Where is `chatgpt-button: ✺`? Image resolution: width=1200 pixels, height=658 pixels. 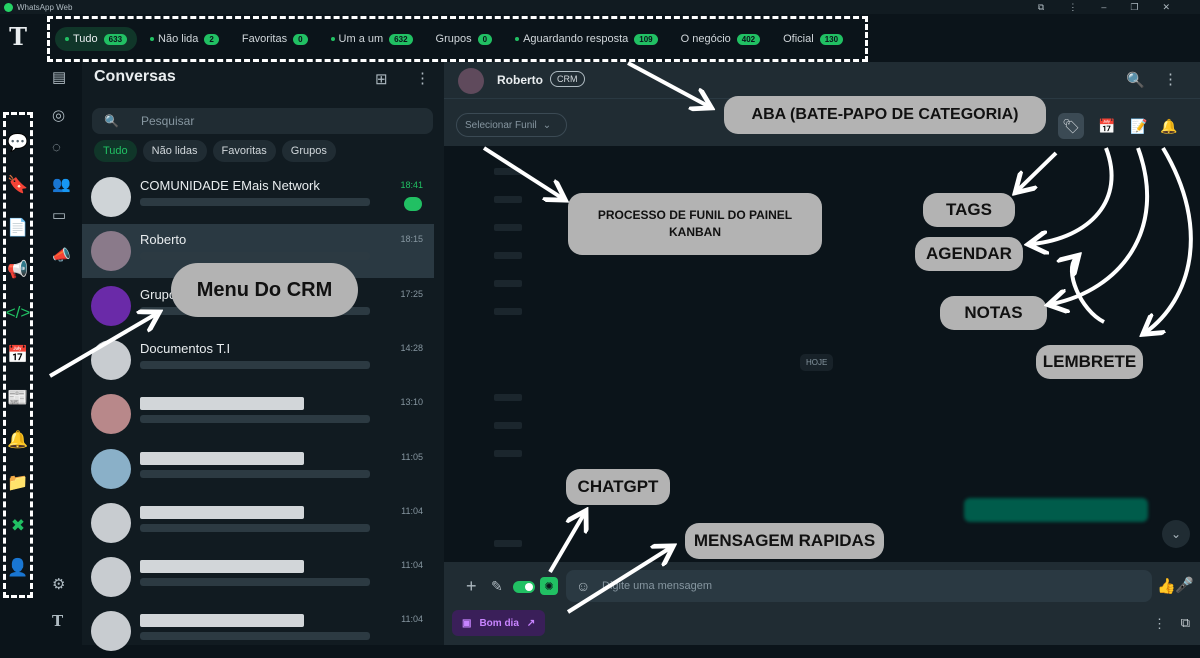 chatgpt-button: ✺ is located at coordinates (549, 586).